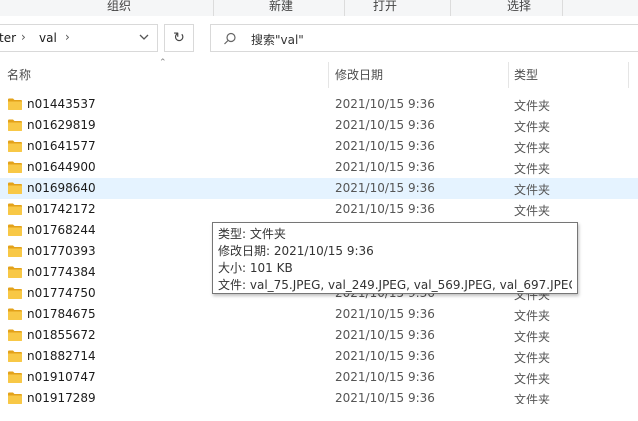  Describe the element at coordinates (319, 335) in the screenshot. I see `file-row: n01855672 2021/10/15 9:36 文件夹` at that location.